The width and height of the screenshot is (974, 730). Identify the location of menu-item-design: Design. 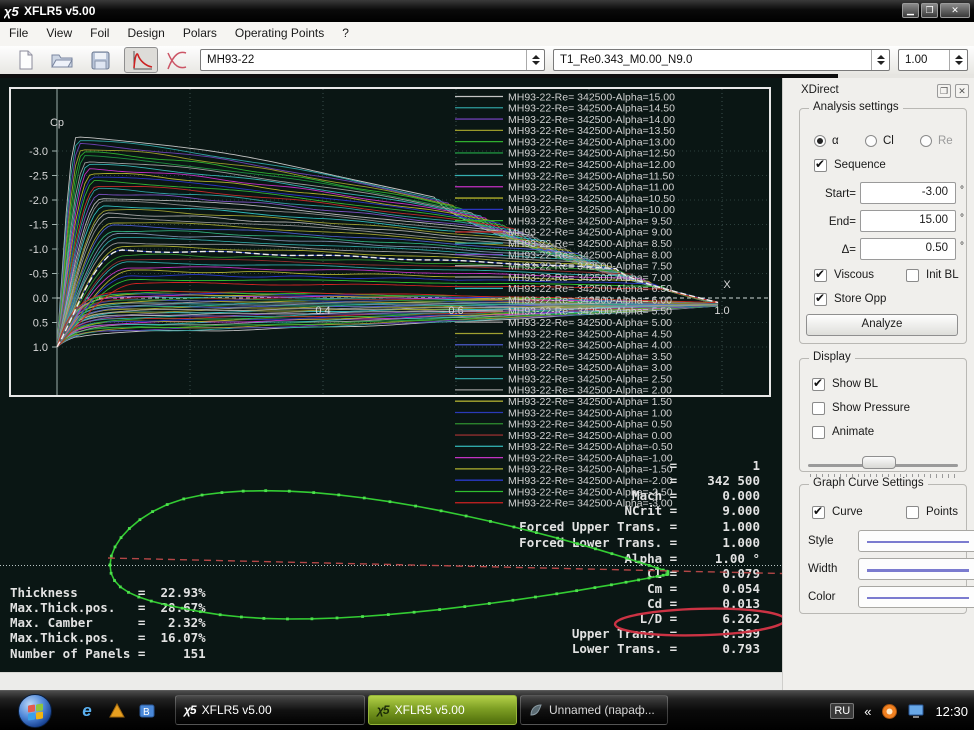
(145, 31).